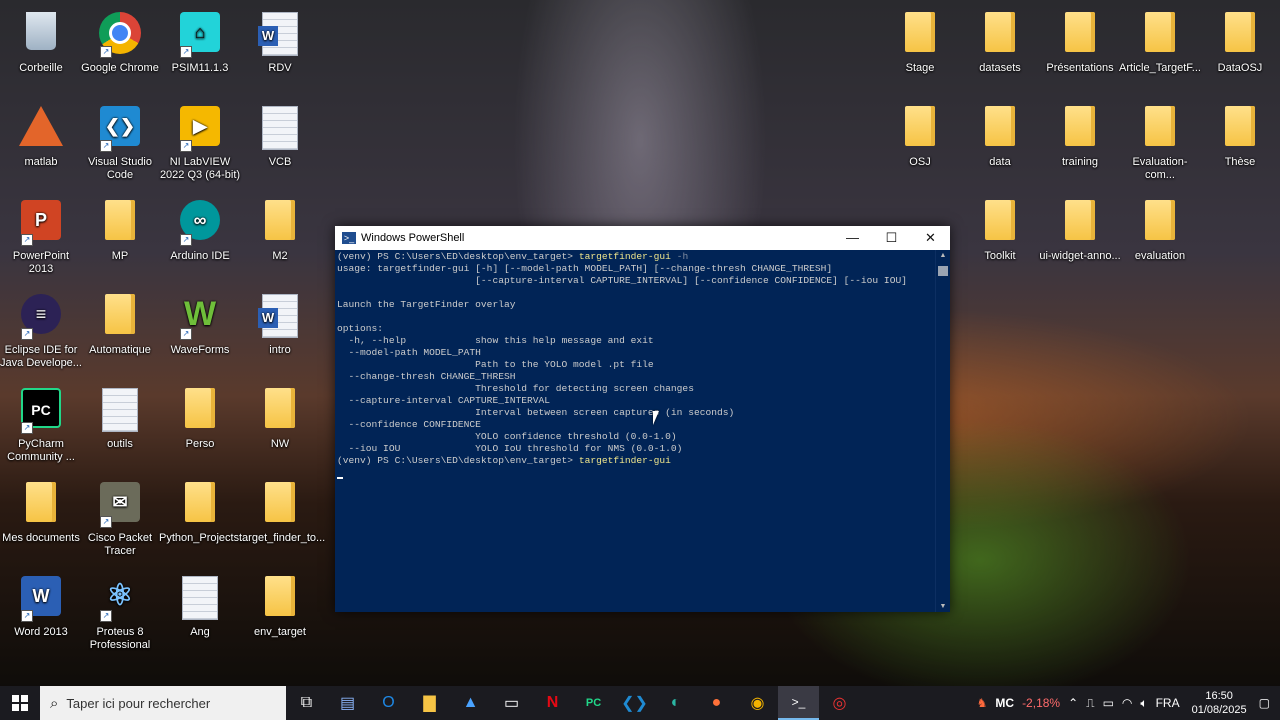 This screenshot has width=1280, height=720. I want to click on desktop-icon-ang: Ang, so click(200, 615).